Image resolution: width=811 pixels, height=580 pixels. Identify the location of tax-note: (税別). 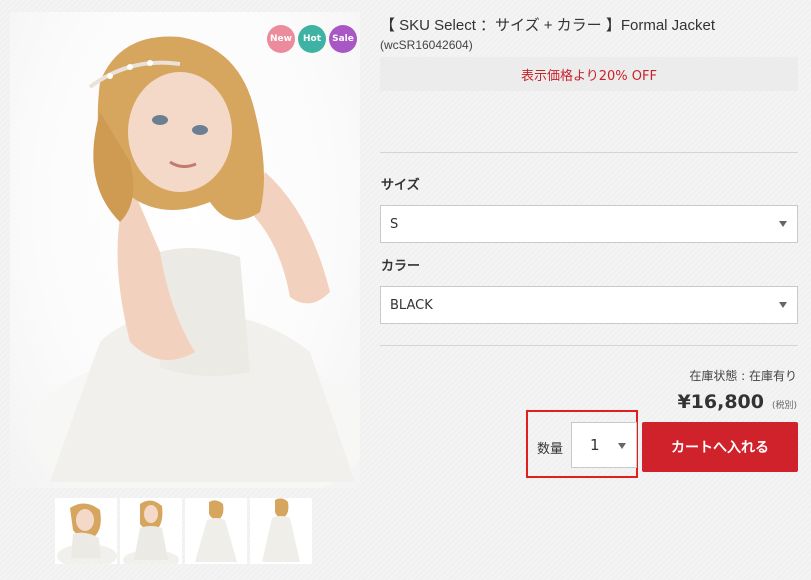
(784, 406).